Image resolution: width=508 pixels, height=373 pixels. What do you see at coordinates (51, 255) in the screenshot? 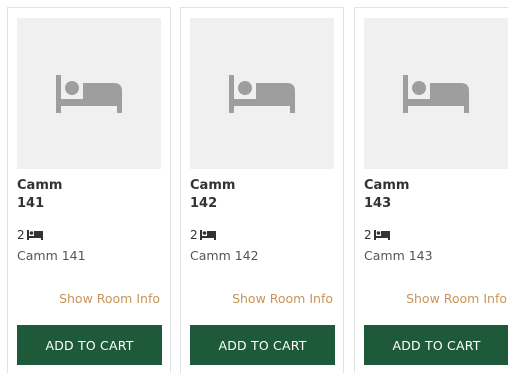
I see `room-description: Camm 141` at bounding box center [51, 255].